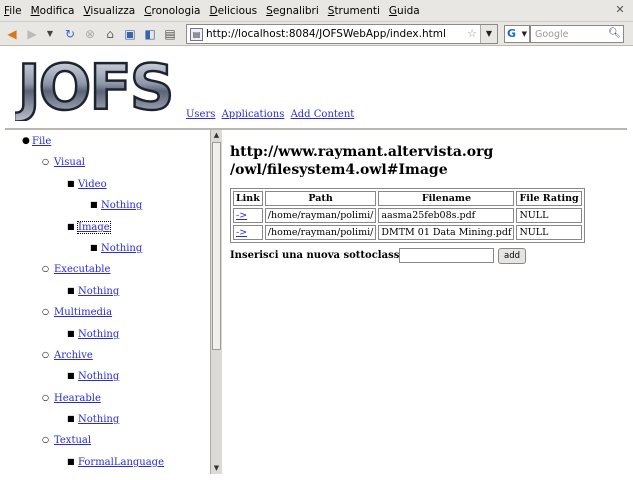 Image resolution: width=633 pixels, height=480 pixels. I want to click on url-dropdown-icon: ▼, so click(488, 34).